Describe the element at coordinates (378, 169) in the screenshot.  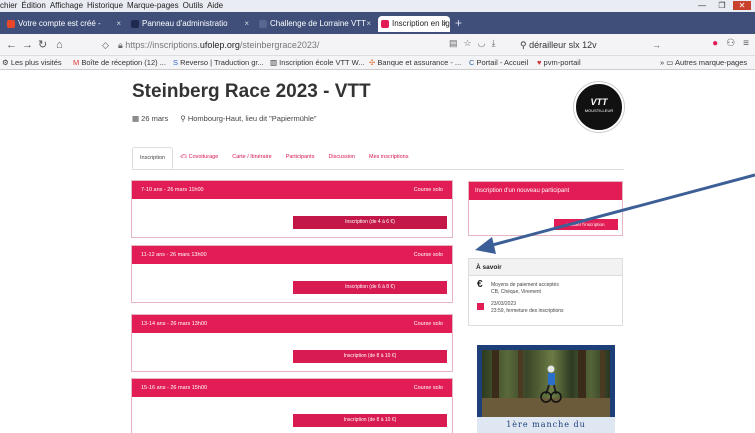
I see `tabs-divider` at that location.